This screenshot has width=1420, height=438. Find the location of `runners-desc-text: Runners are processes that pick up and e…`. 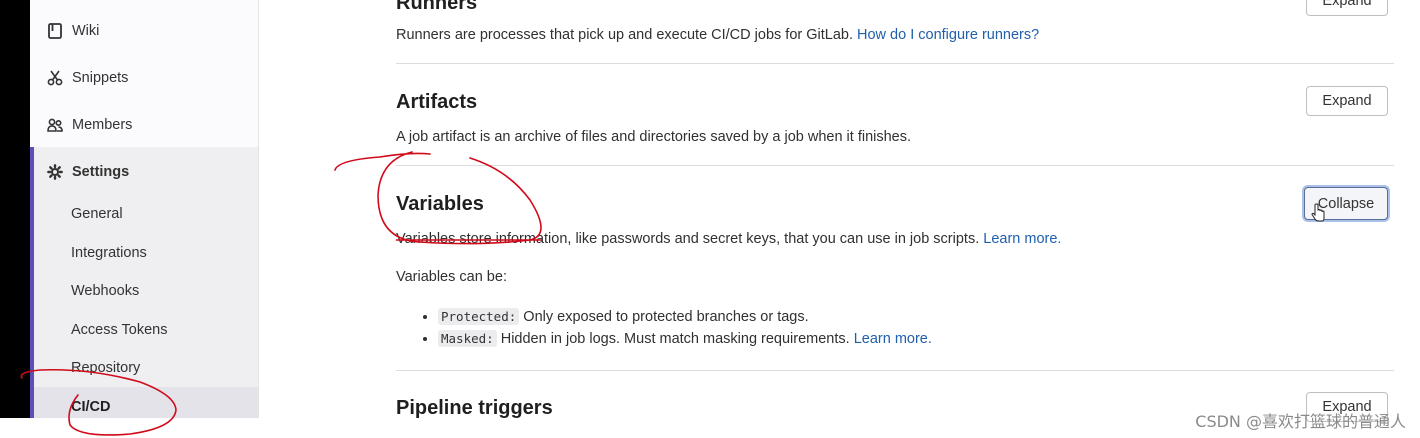

runners-desc-text: Runners are processes that pick up and e… is located at coordinates (624, 35).